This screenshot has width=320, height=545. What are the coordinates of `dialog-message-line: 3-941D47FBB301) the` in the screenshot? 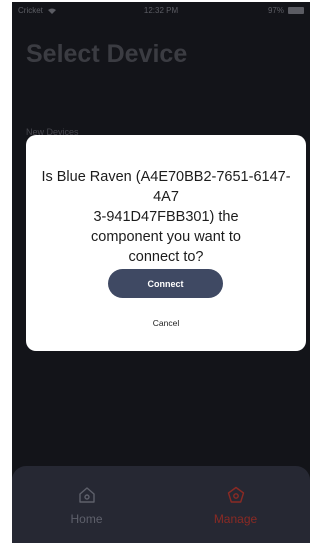 It's located at (166, 217).